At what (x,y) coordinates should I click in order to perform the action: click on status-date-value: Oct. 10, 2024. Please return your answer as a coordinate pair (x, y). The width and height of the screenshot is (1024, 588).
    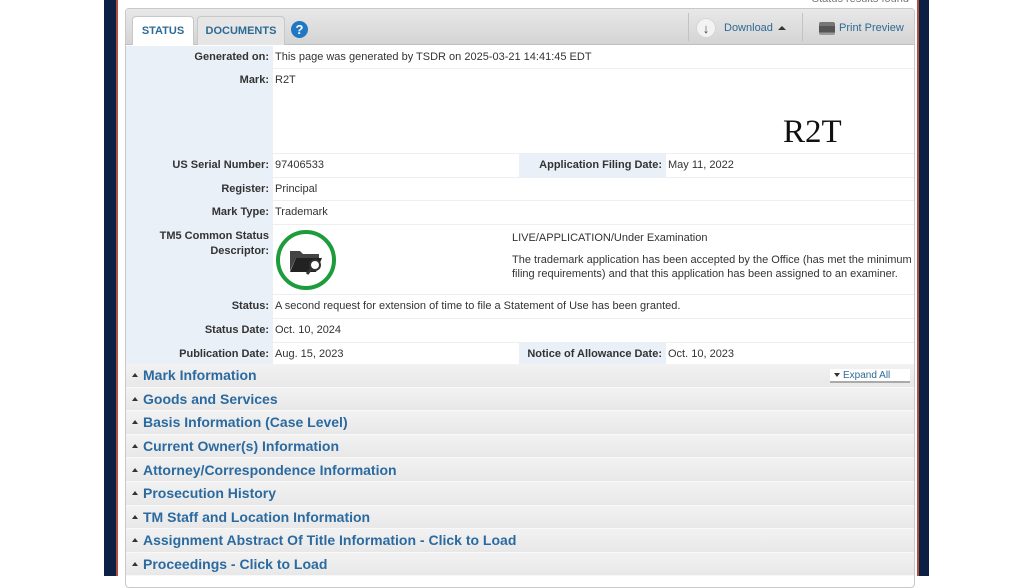
    Looking at the image, I should click on (308, 330).